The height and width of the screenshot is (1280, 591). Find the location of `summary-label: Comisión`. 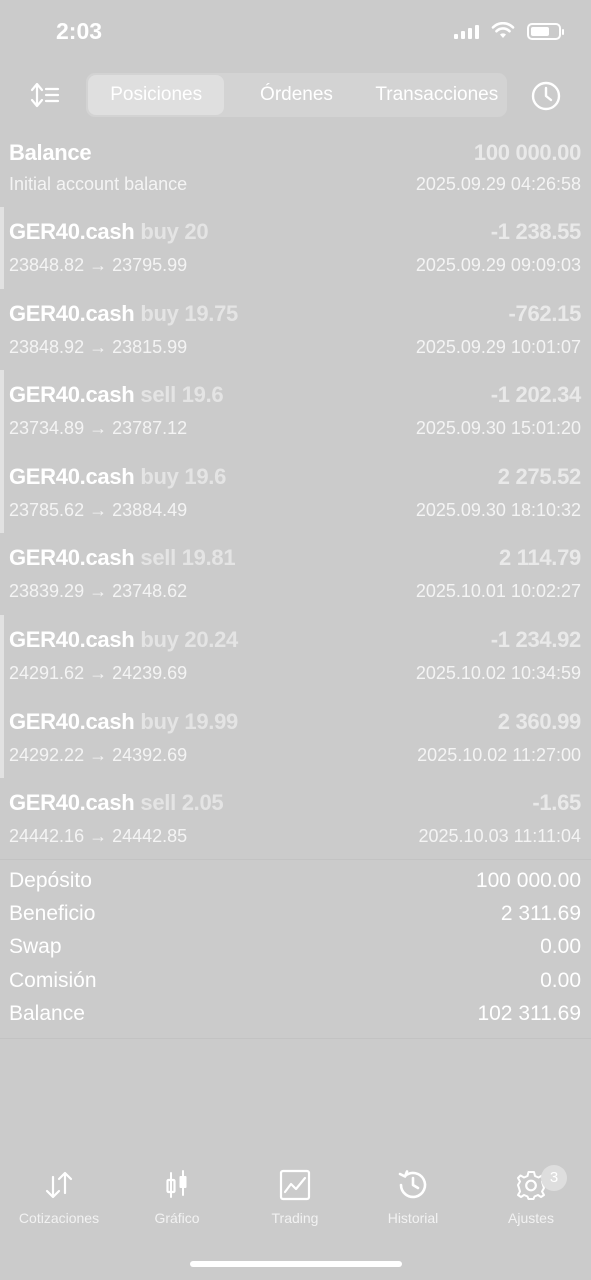

summary-label: Comisión is located at coordinates (53, 980).